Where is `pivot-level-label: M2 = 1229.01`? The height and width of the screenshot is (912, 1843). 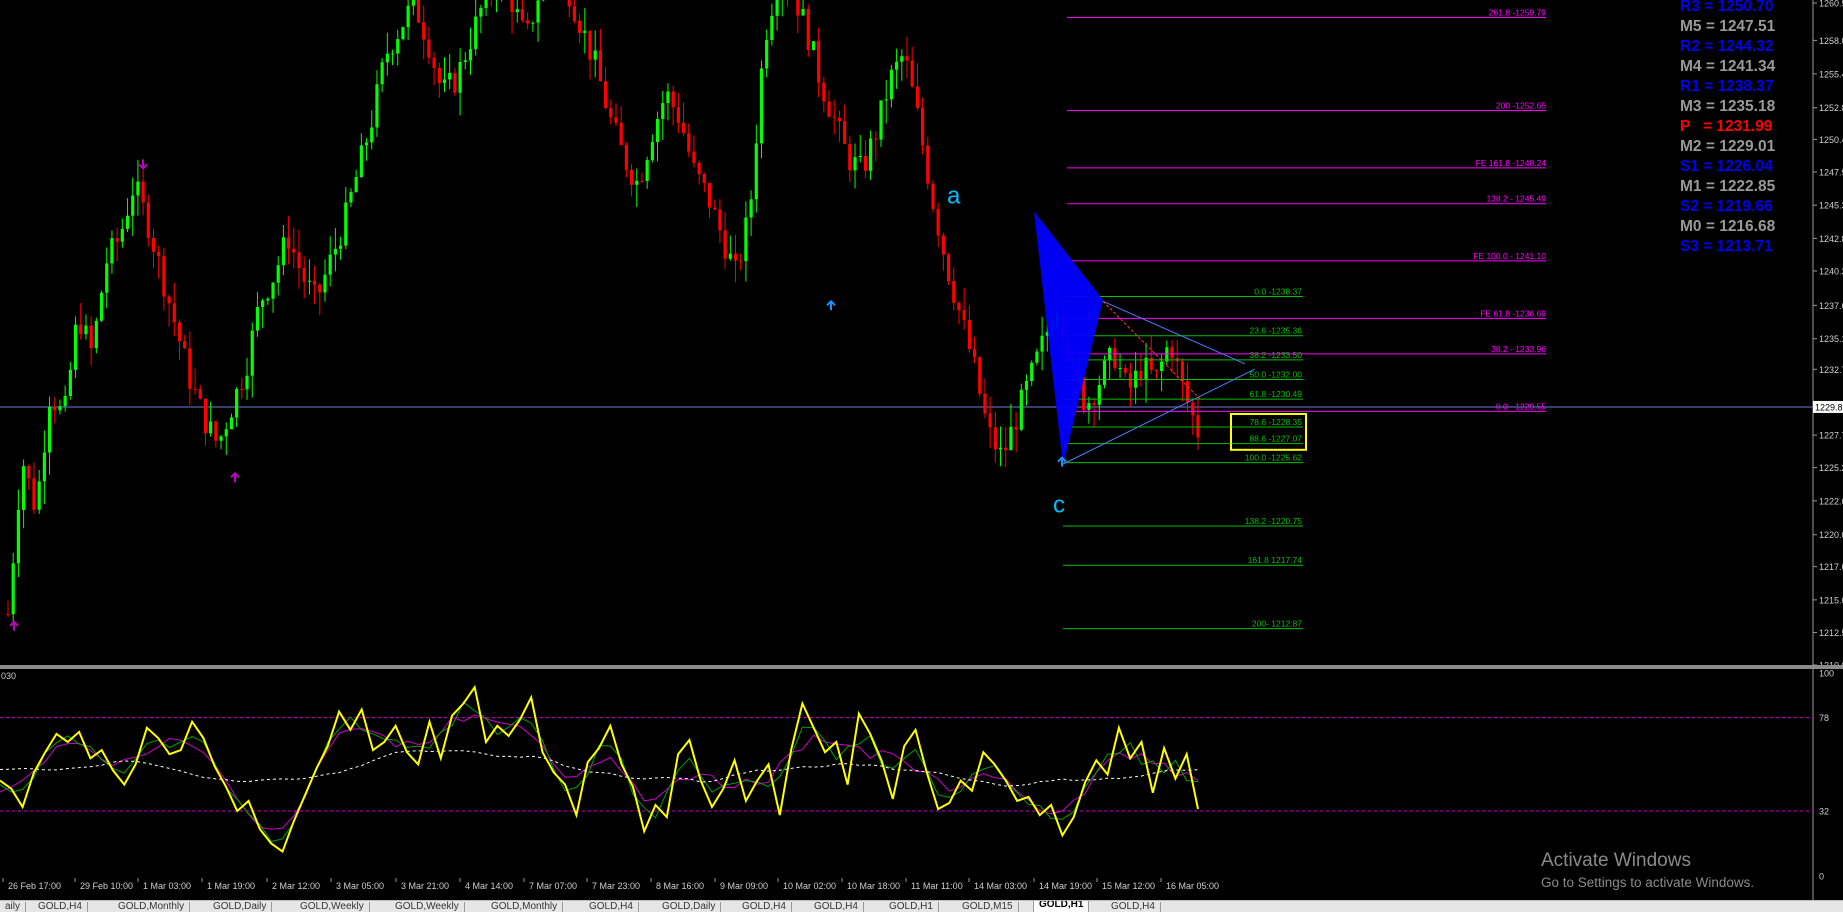 pivot-level-label: M2 = 1229.01 is located at coordinates (1727, 147).